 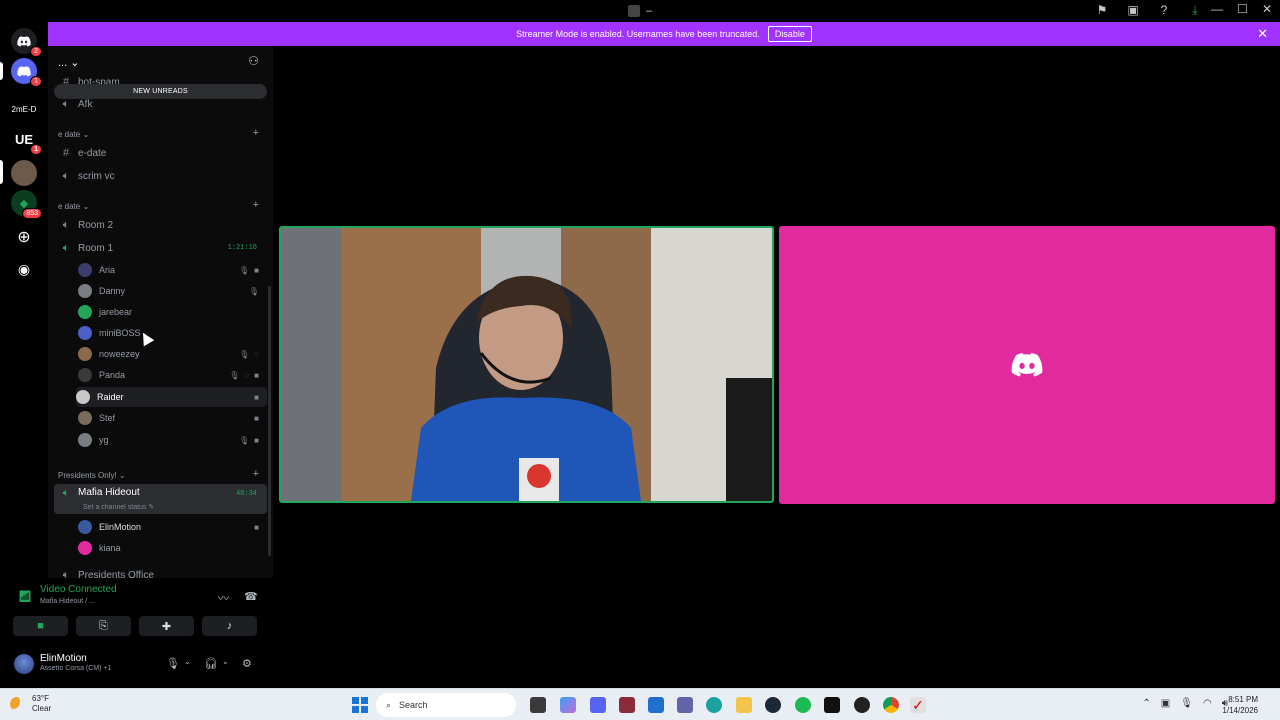 What do you see at coordinates (24, 269) in the screenshot?
I see `discover-icon: ◉` at bounding box center [24, 269].